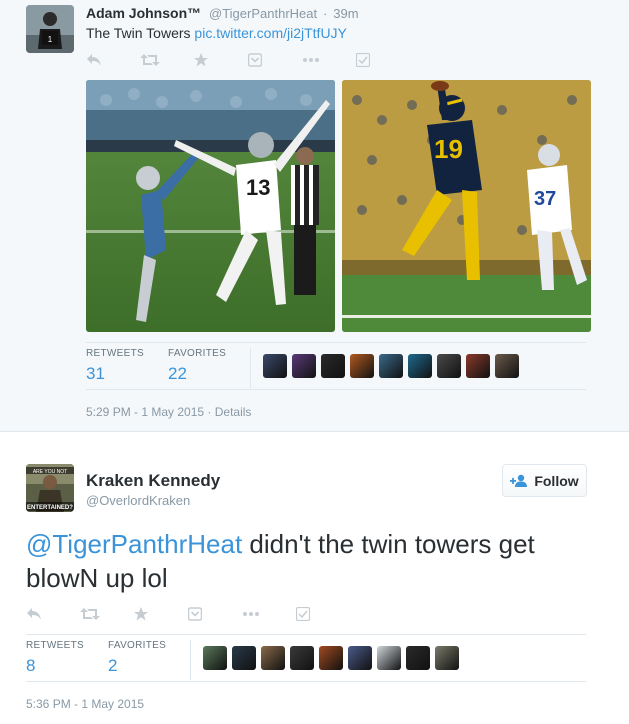 This screenshot has height=724, width=629. What do you see at coordinates (67, 660) in the screenshot?
I see `retweets-stat: RETWEETS 8` at bounding box center [67, 660].